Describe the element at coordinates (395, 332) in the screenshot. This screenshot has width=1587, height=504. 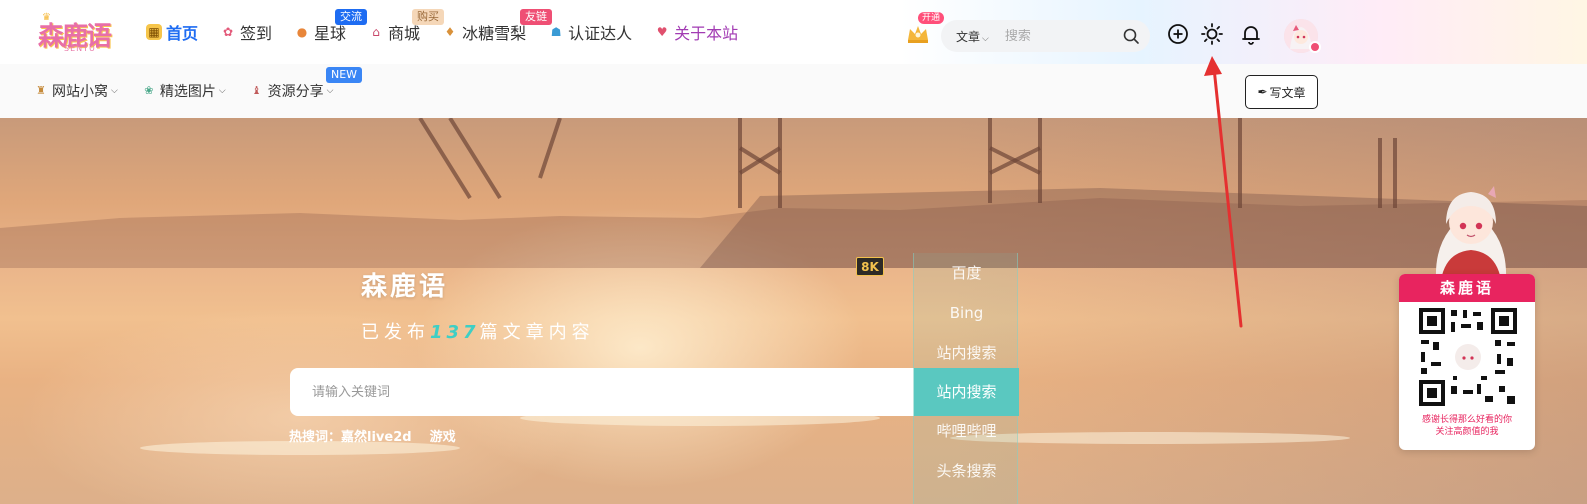
I see `hero-subtitle-prefix: 已发布` at that location.